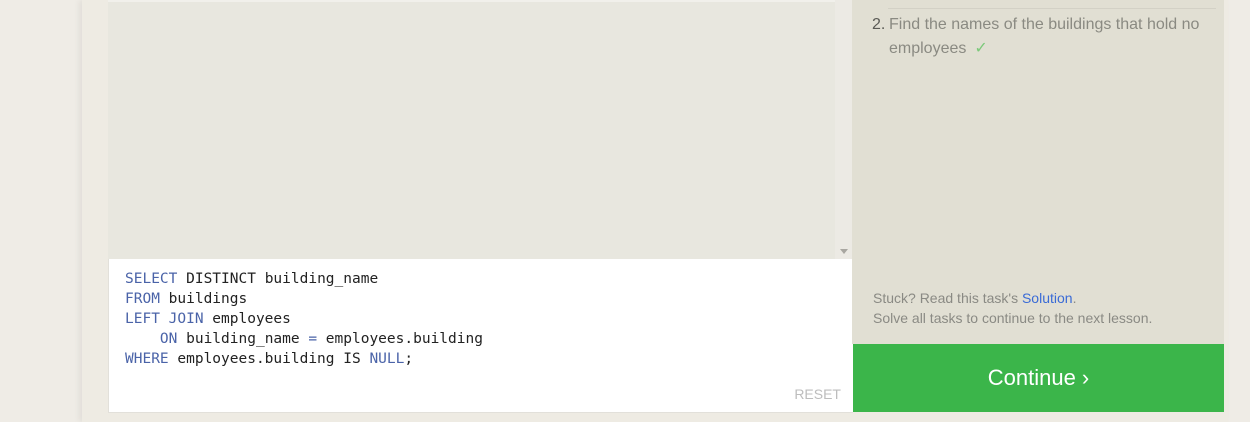  I want to click on code-line: LEFT JOIN employees, so click(304, 319).